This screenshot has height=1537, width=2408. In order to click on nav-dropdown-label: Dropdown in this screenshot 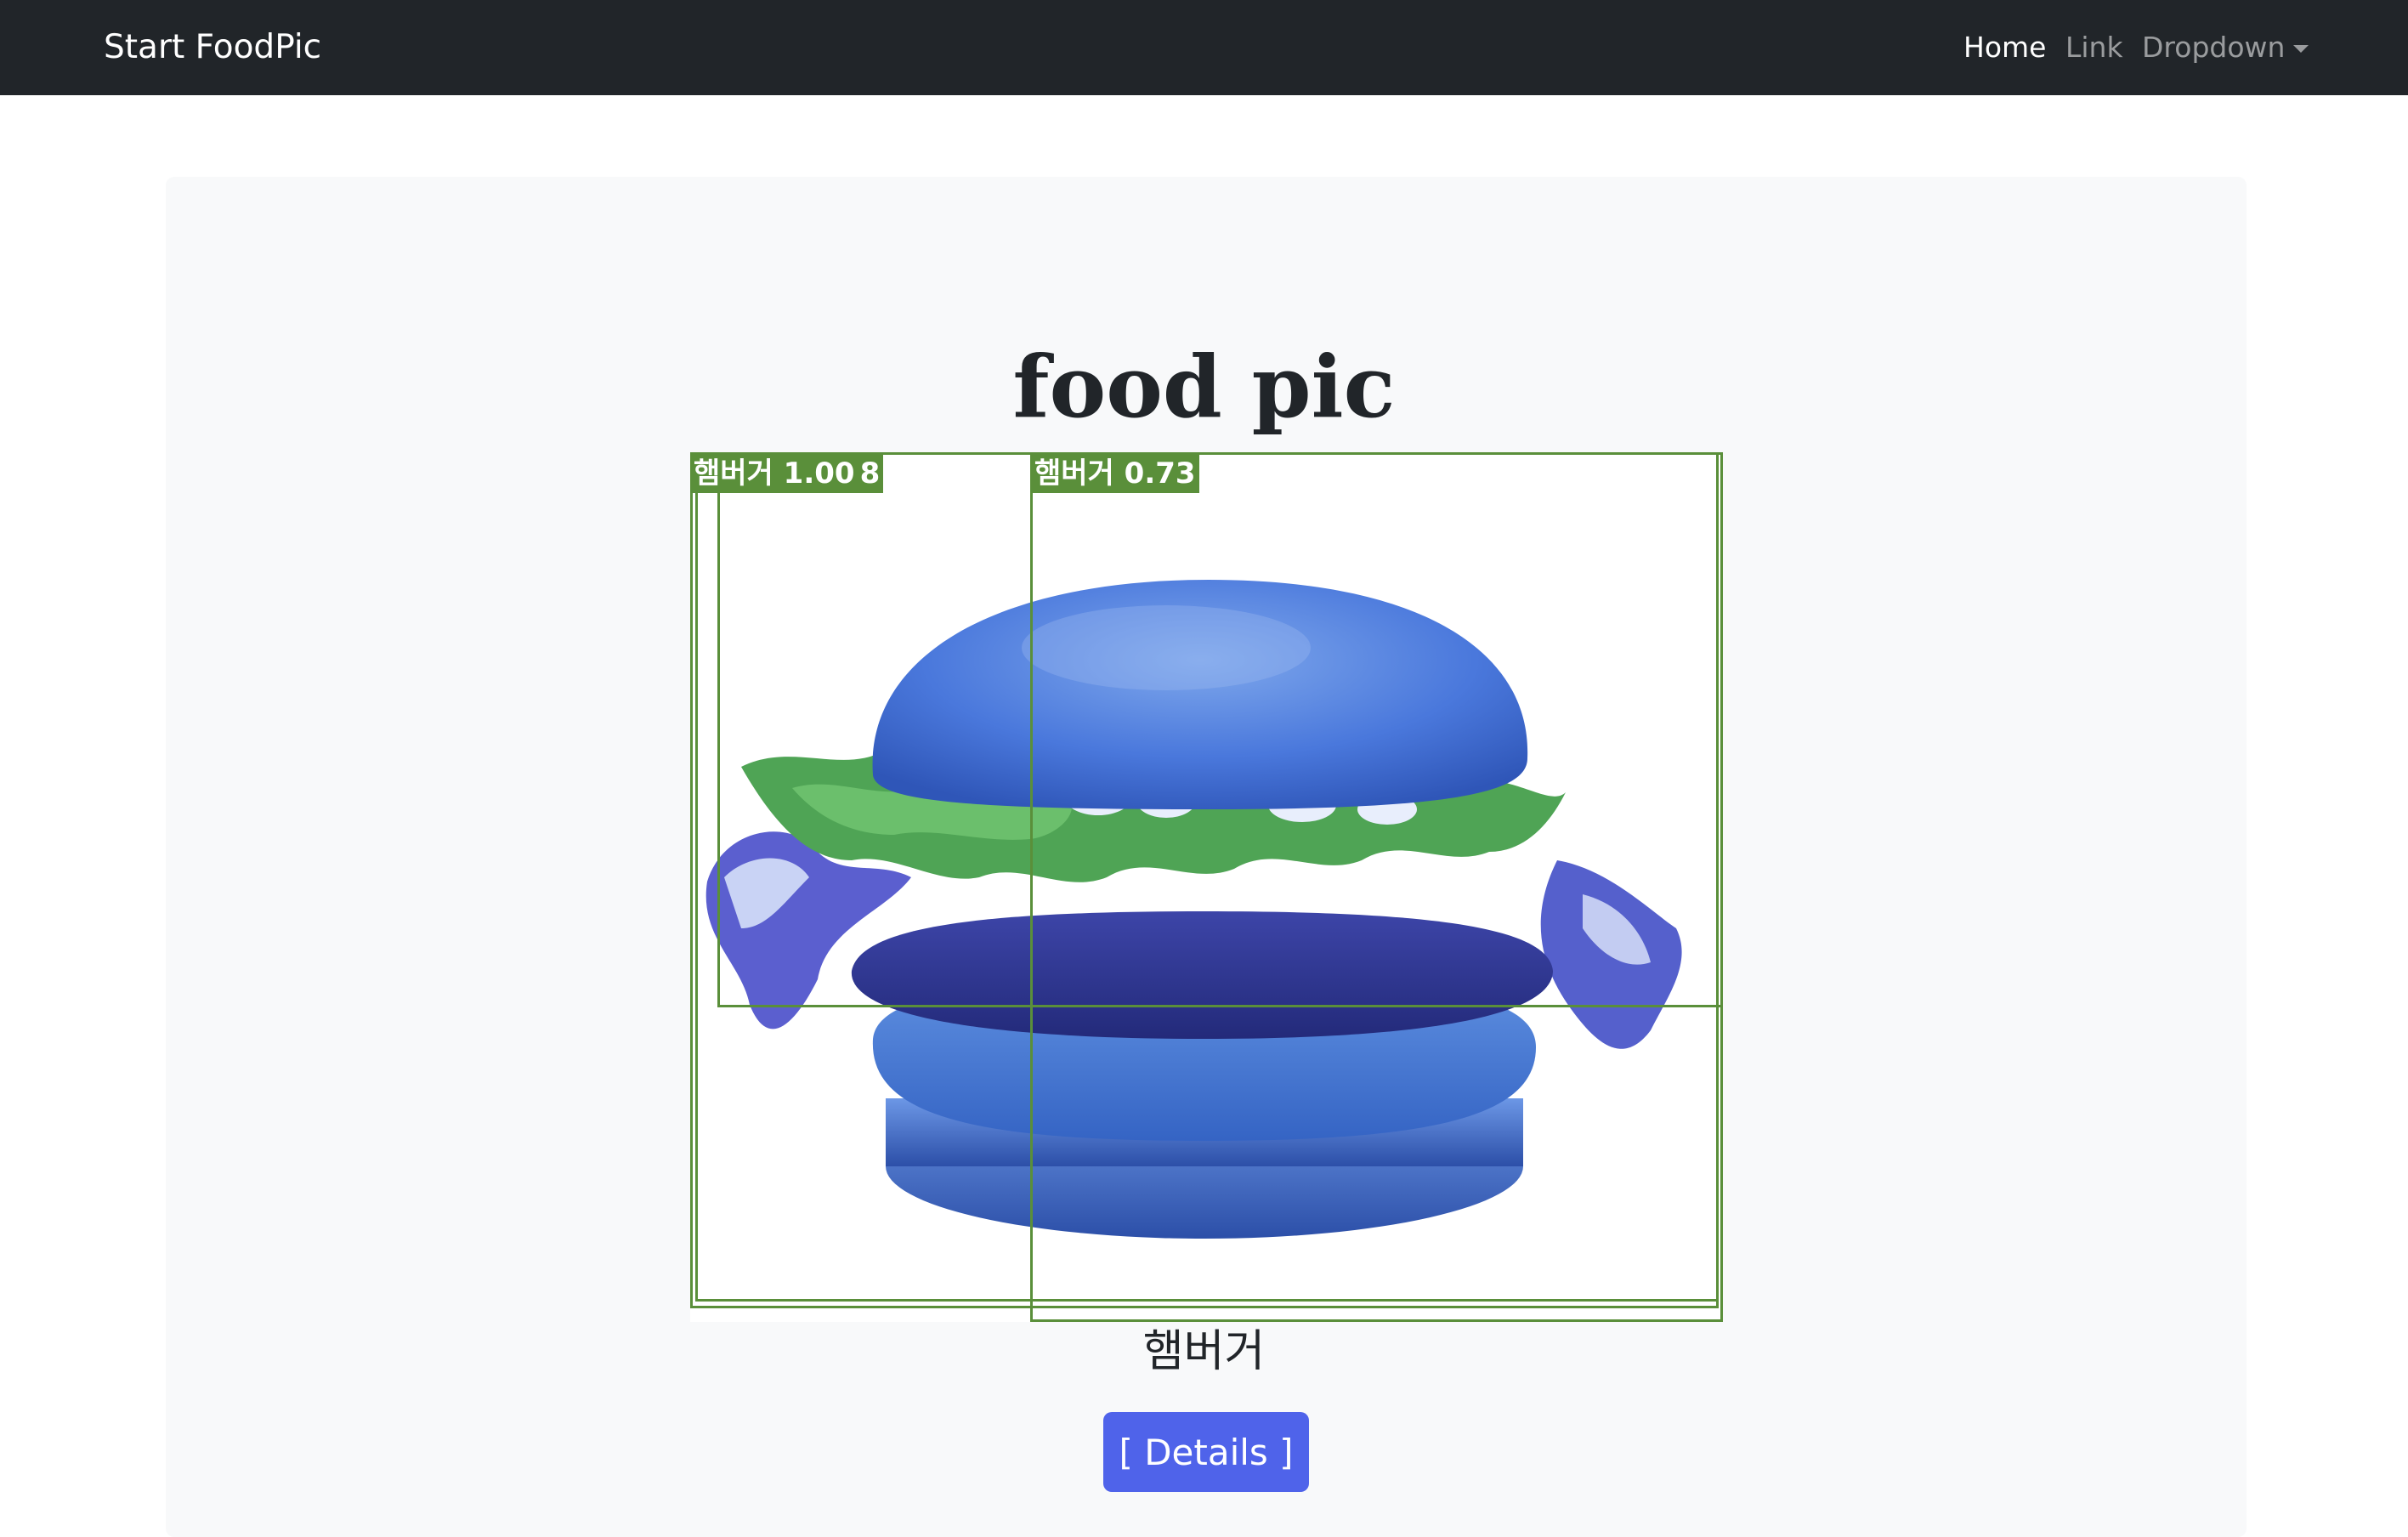, I will do `click(2214, 47)`.